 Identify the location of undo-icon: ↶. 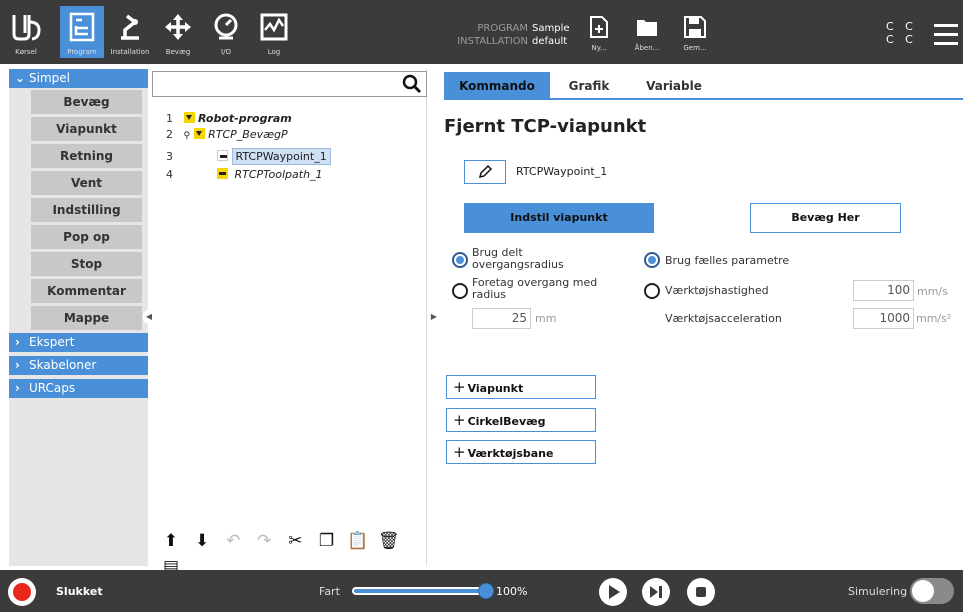
(233, 544).